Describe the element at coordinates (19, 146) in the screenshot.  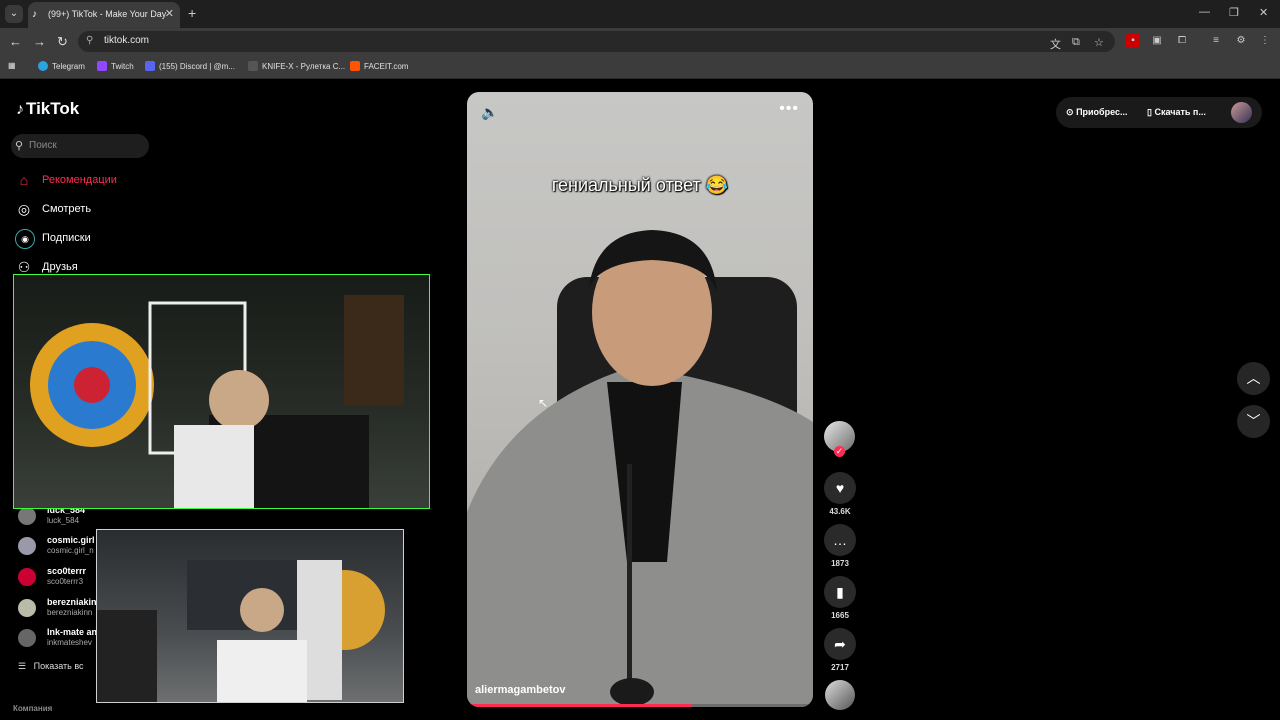
I see `search-icon: ⚲` at that location.